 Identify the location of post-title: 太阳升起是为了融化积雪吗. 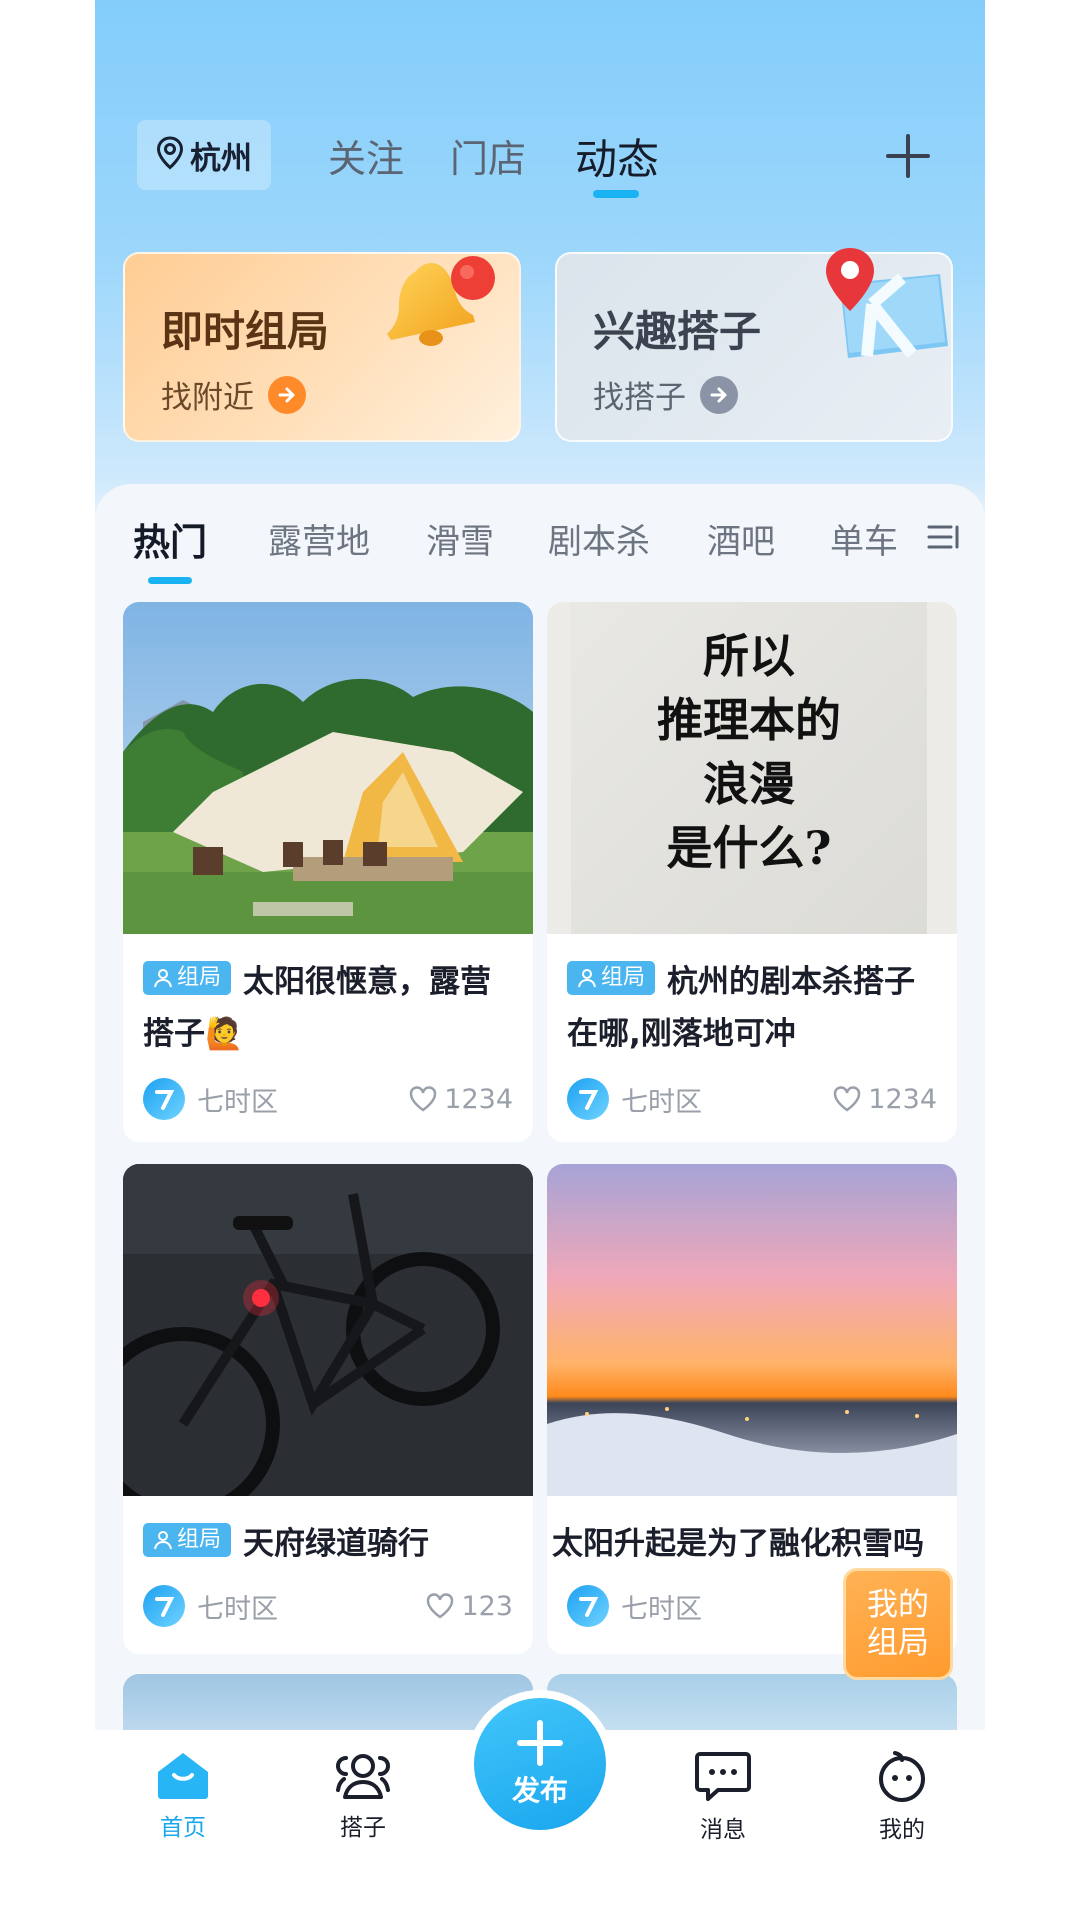
(738, 1544).